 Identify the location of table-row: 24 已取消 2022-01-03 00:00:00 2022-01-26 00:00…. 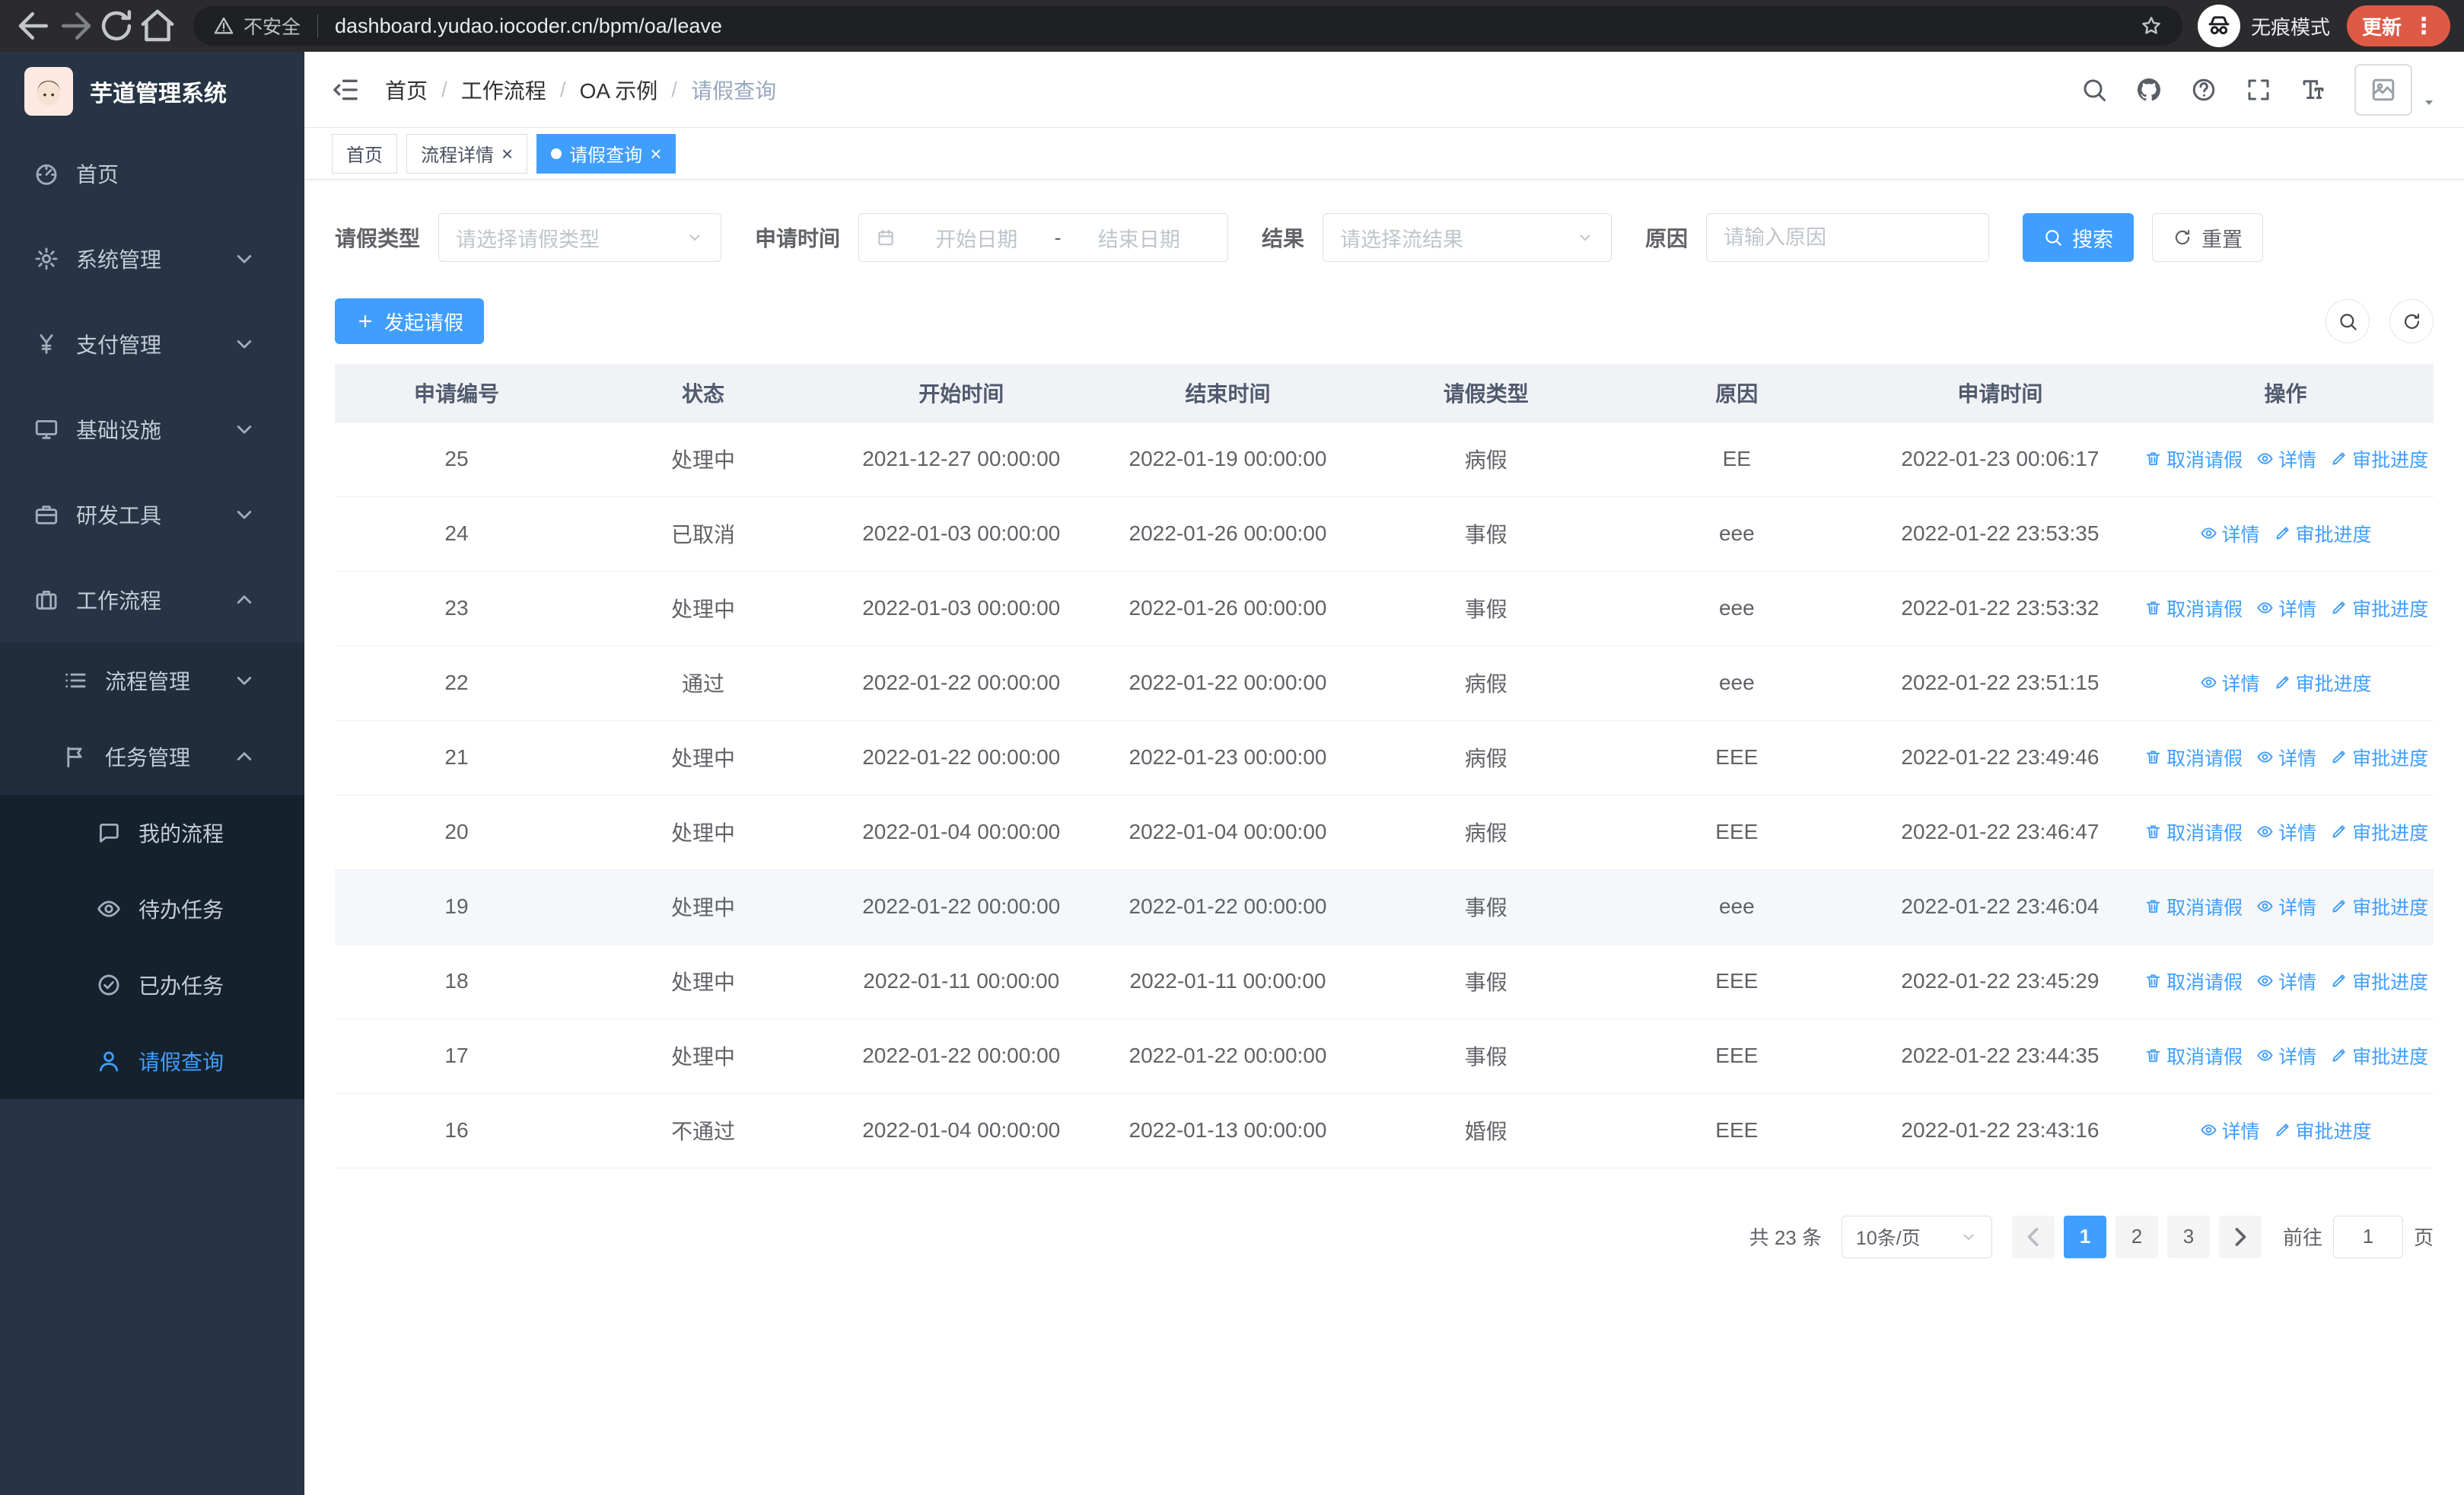
(1384, 534).